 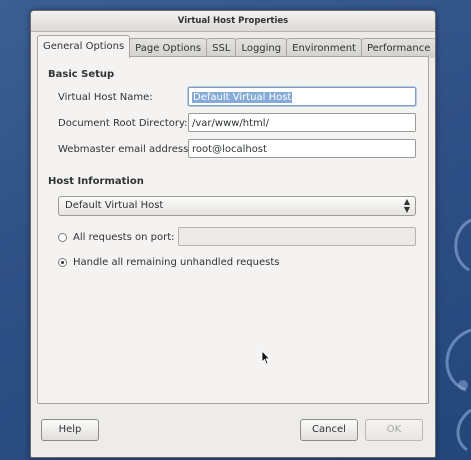 I want to click on tab-environment: Environment, so click(x=324, y=48).